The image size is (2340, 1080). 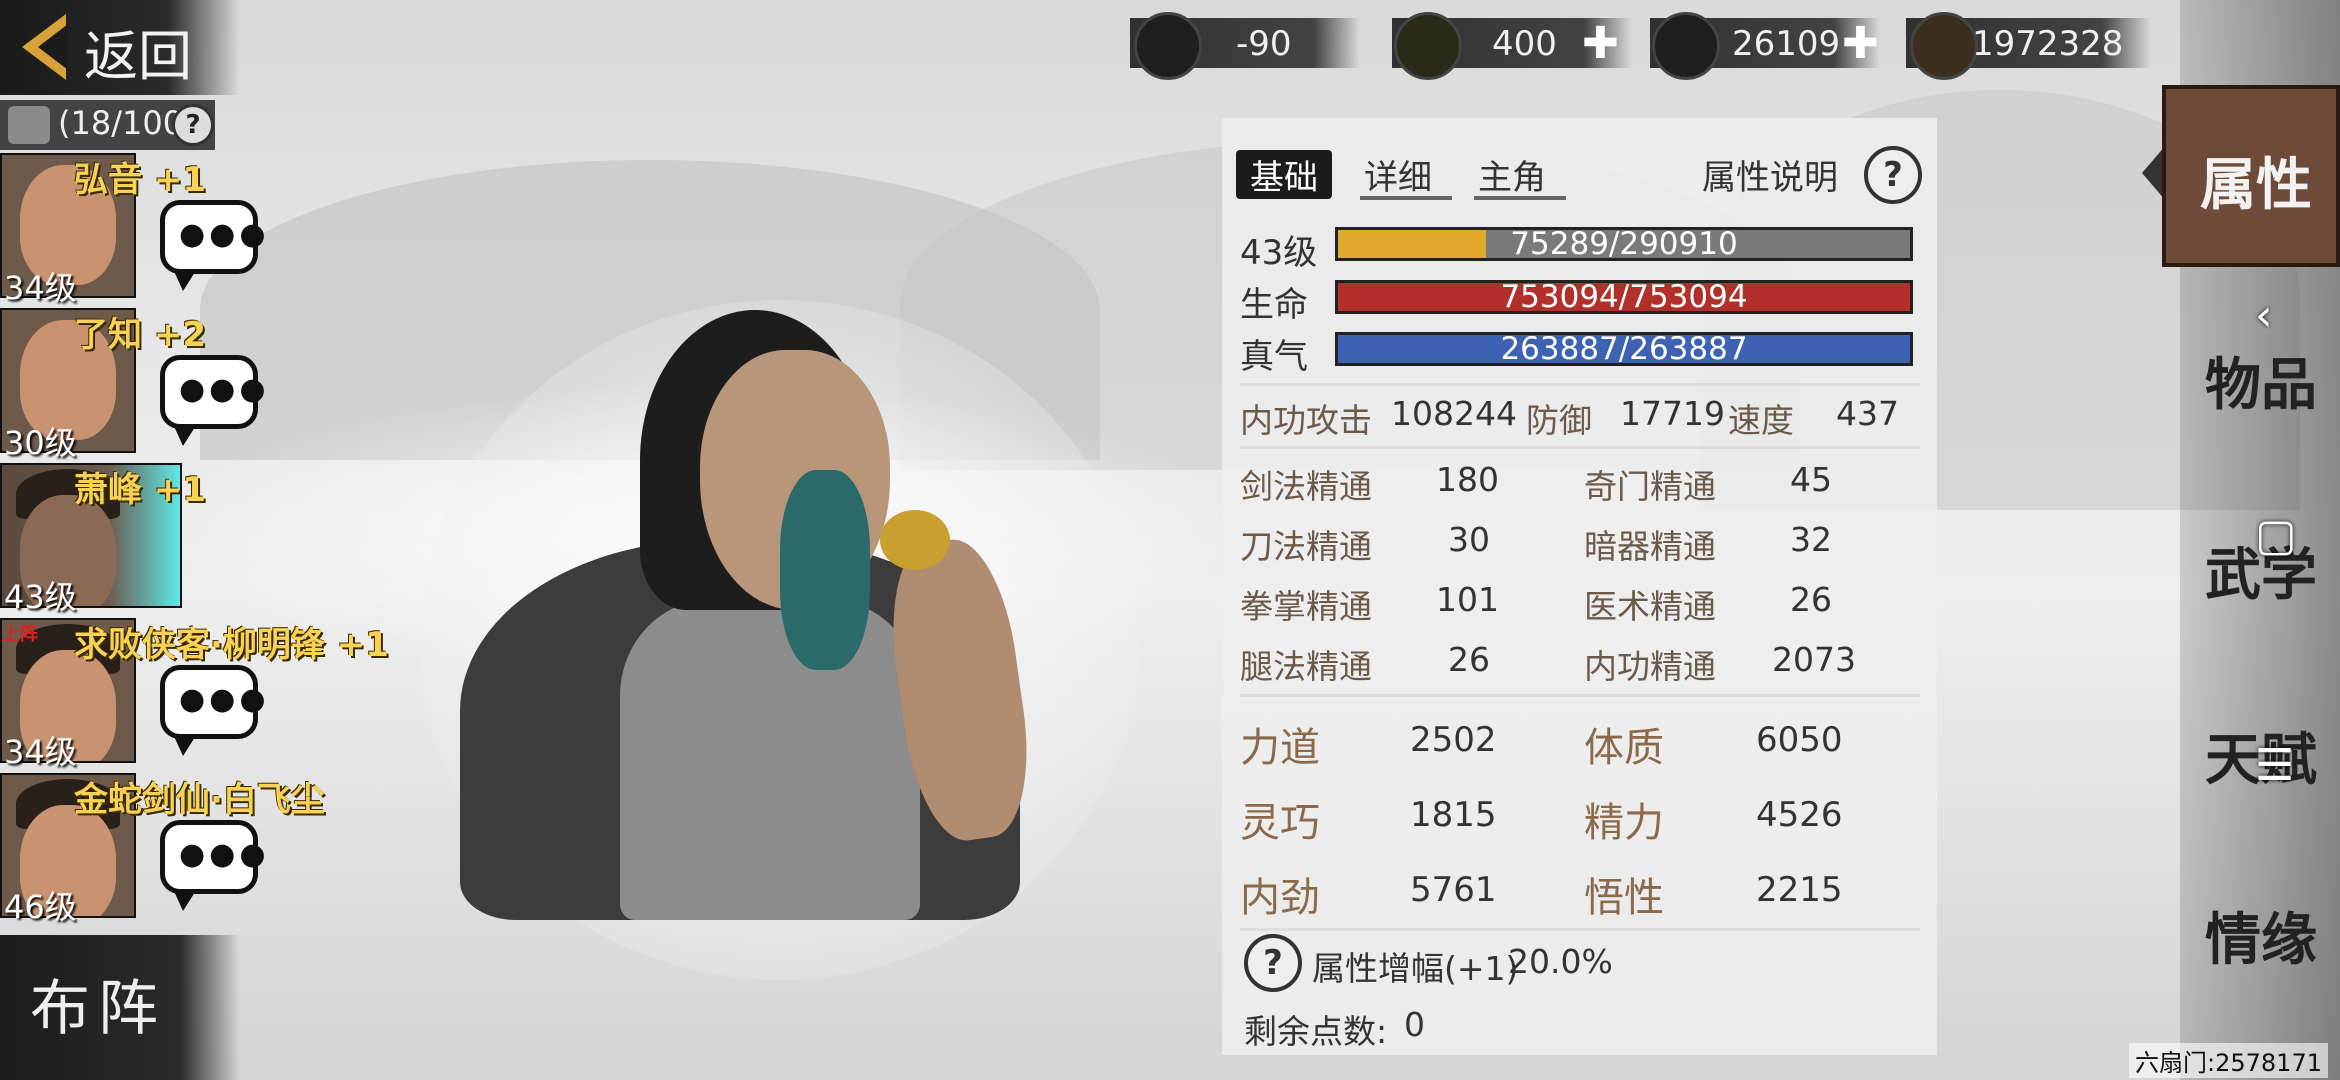 I want to click on attribute-value: 5761, so click(x=1453, y=890).